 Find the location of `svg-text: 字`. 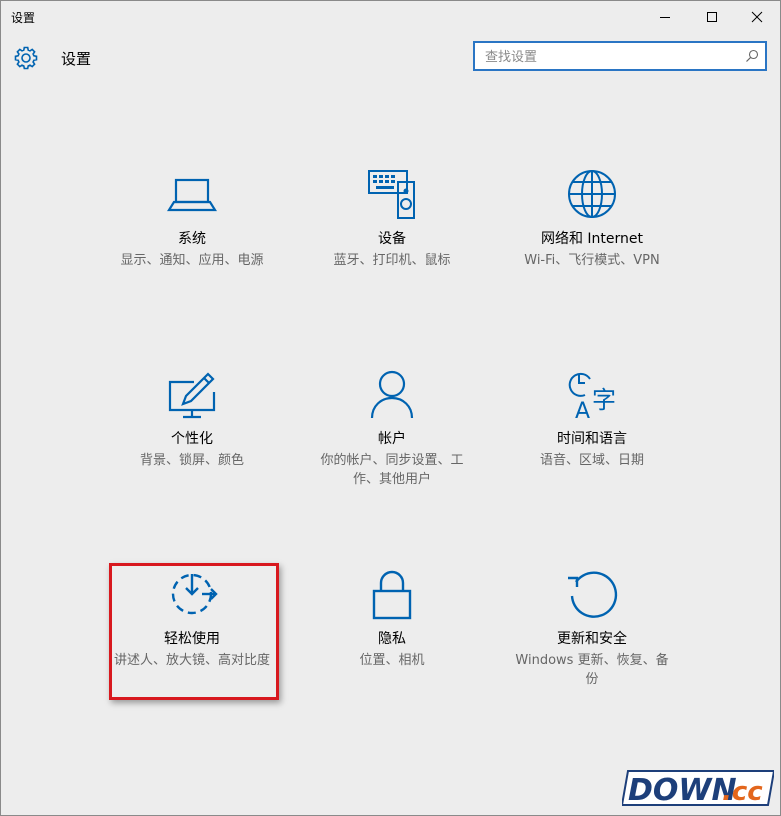

svg-text: 字 is located at coordinates (604, 400).